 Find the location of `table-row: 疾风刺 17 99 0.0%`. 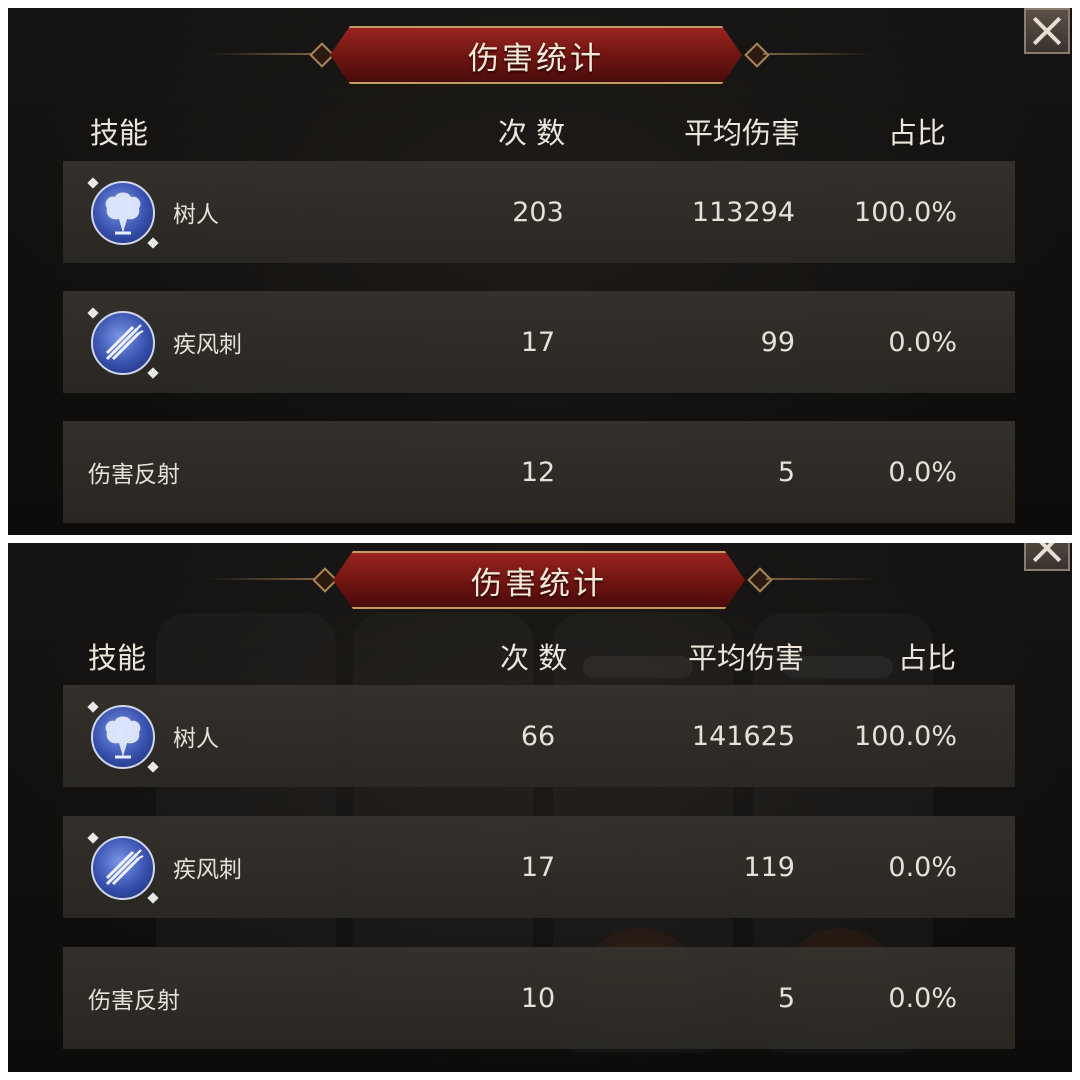

table-row: 疾风刺 17 99 0.0% is located at coordinates (539, 342).